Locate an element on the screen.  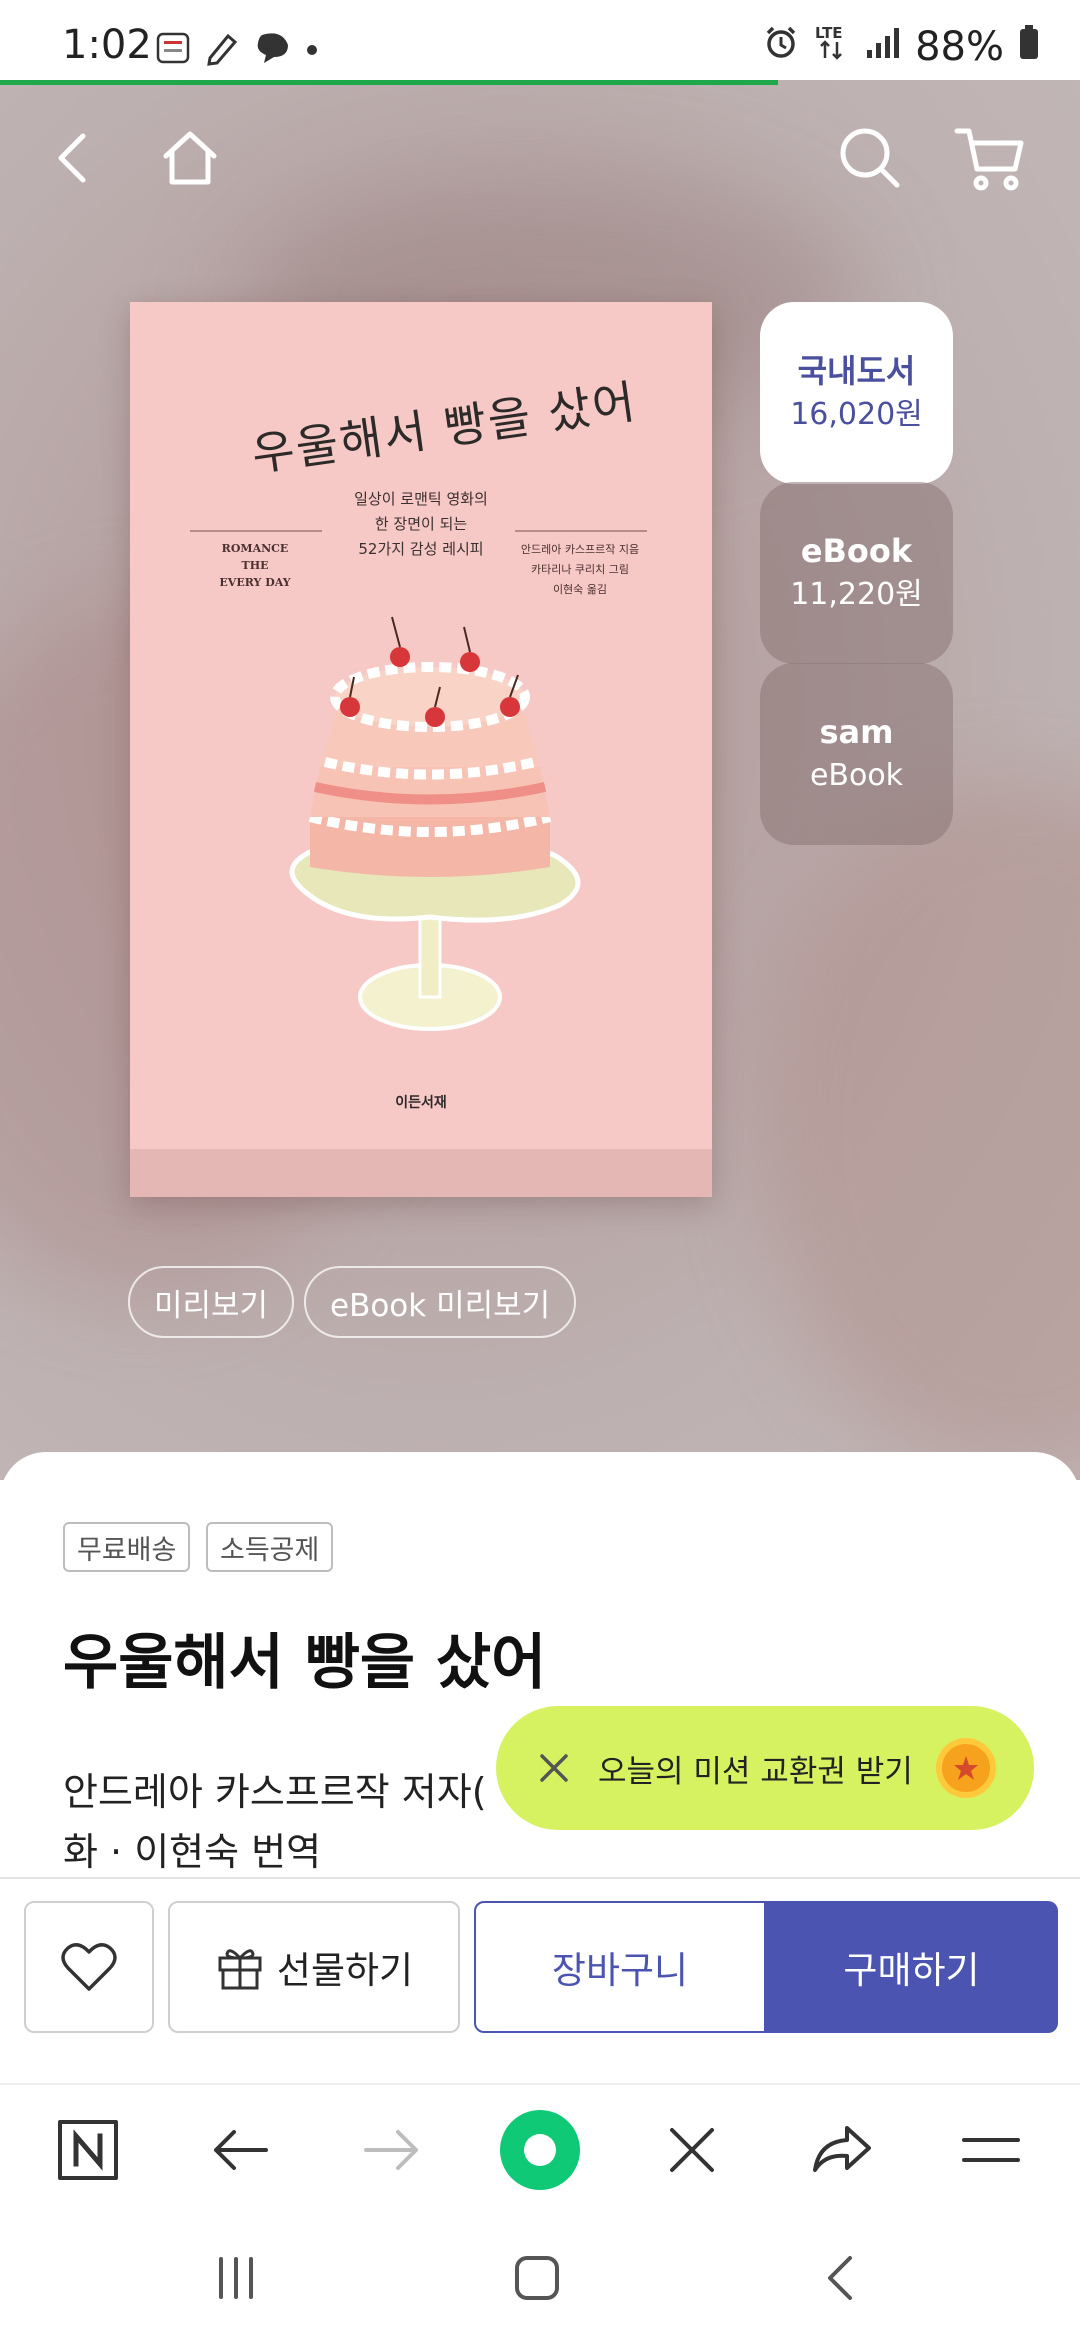
green-dot-button is located at coordinates (540, 2150).